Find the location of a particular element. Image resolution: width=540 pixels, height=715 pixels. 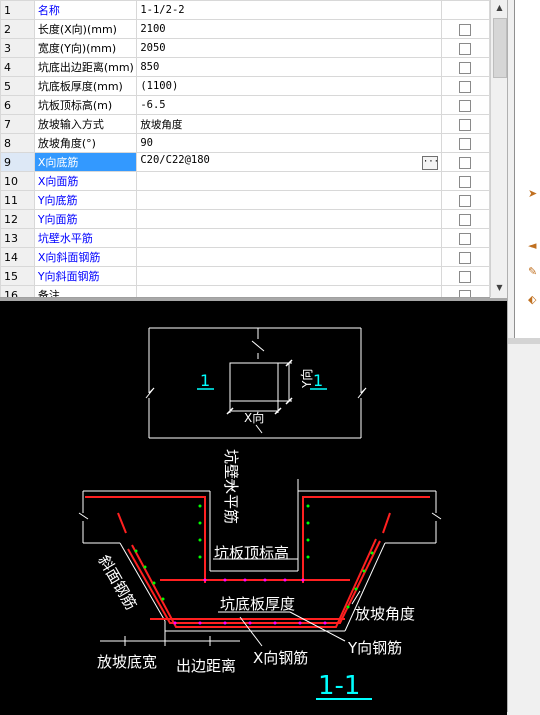

scroll-thumb is located at coordinates (500, 48).